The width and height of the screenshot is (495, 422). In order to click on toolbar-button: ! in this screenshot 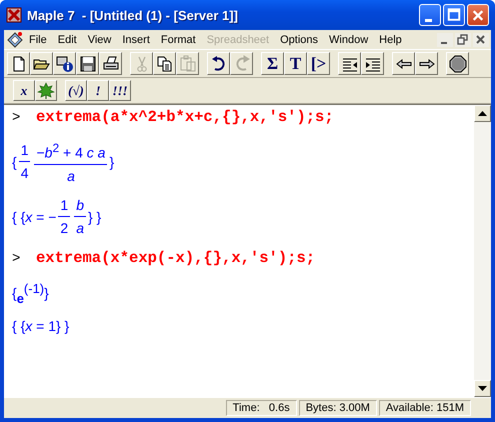, I will do `click(98, 90)`.